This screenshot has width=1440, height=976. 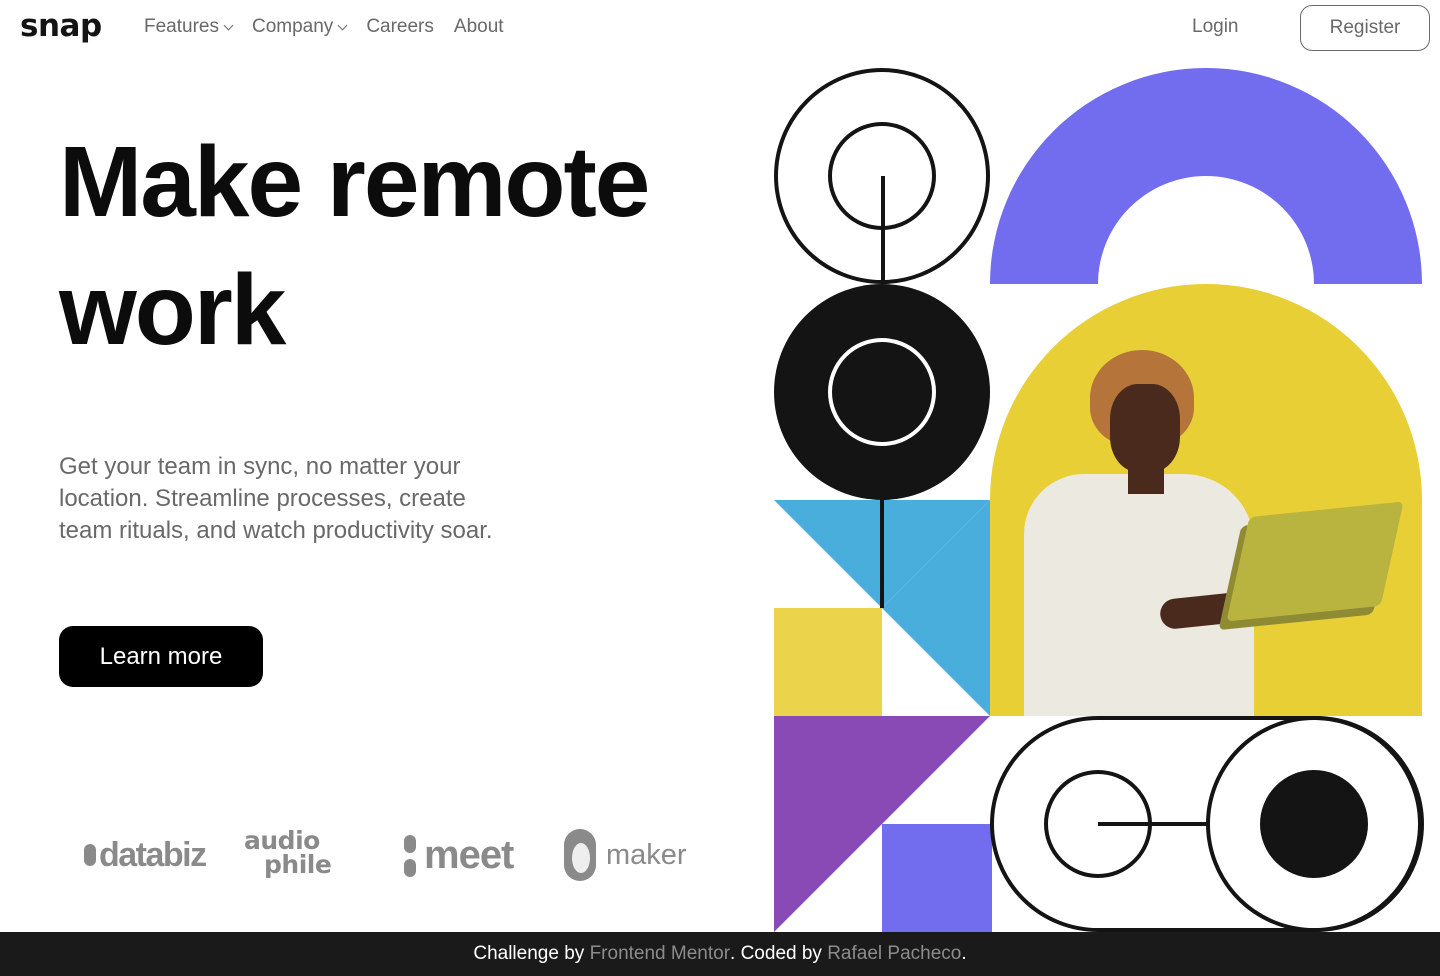 I want to click on photo-face, so click(x=1145, y=428).